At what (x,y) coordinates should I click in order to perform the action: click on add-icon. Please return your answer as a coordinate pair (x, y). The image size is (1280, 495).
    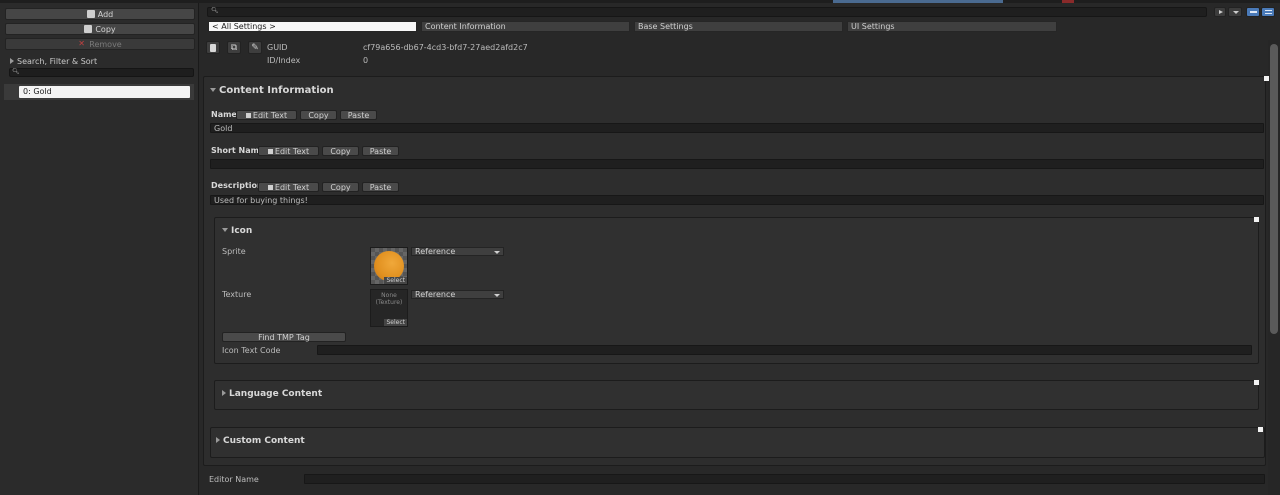
    Looking at the image, I should click on (90, 14).